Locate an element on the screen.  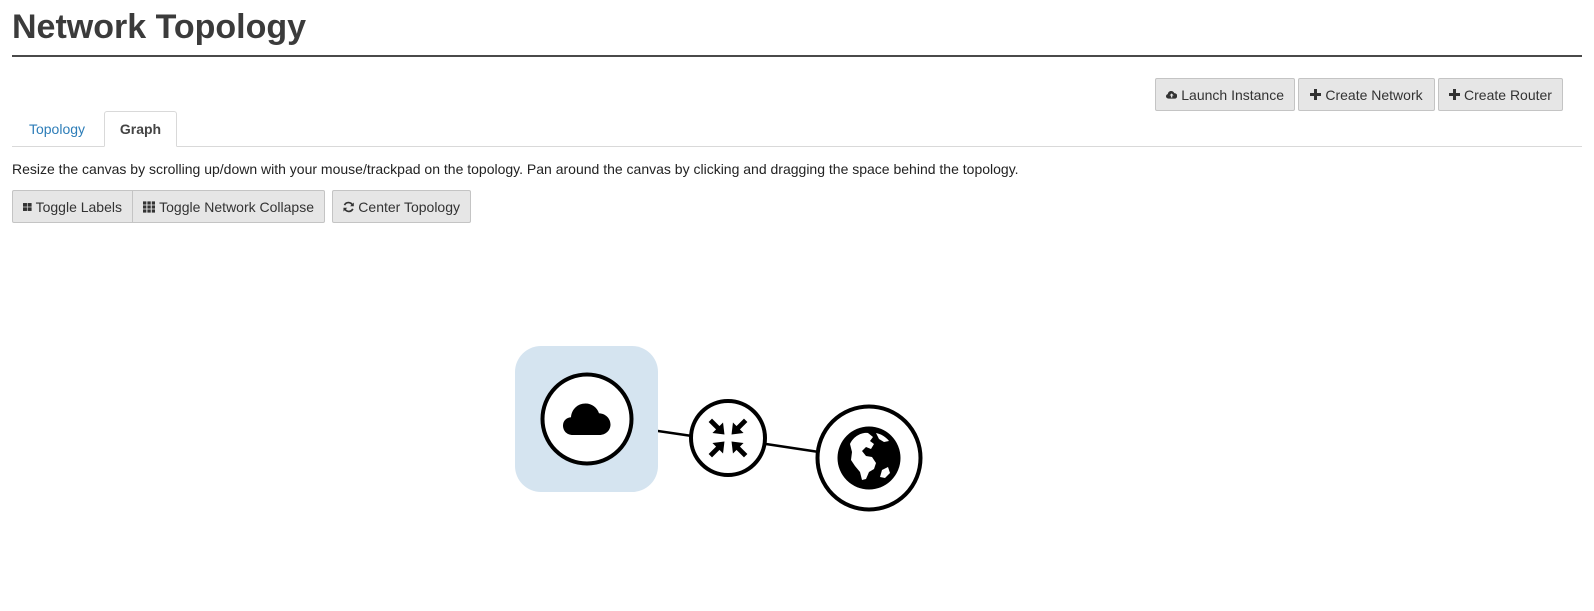
toggle-network-collapse-button: Toggle Network Collapse is located at coordinates (229, 206).